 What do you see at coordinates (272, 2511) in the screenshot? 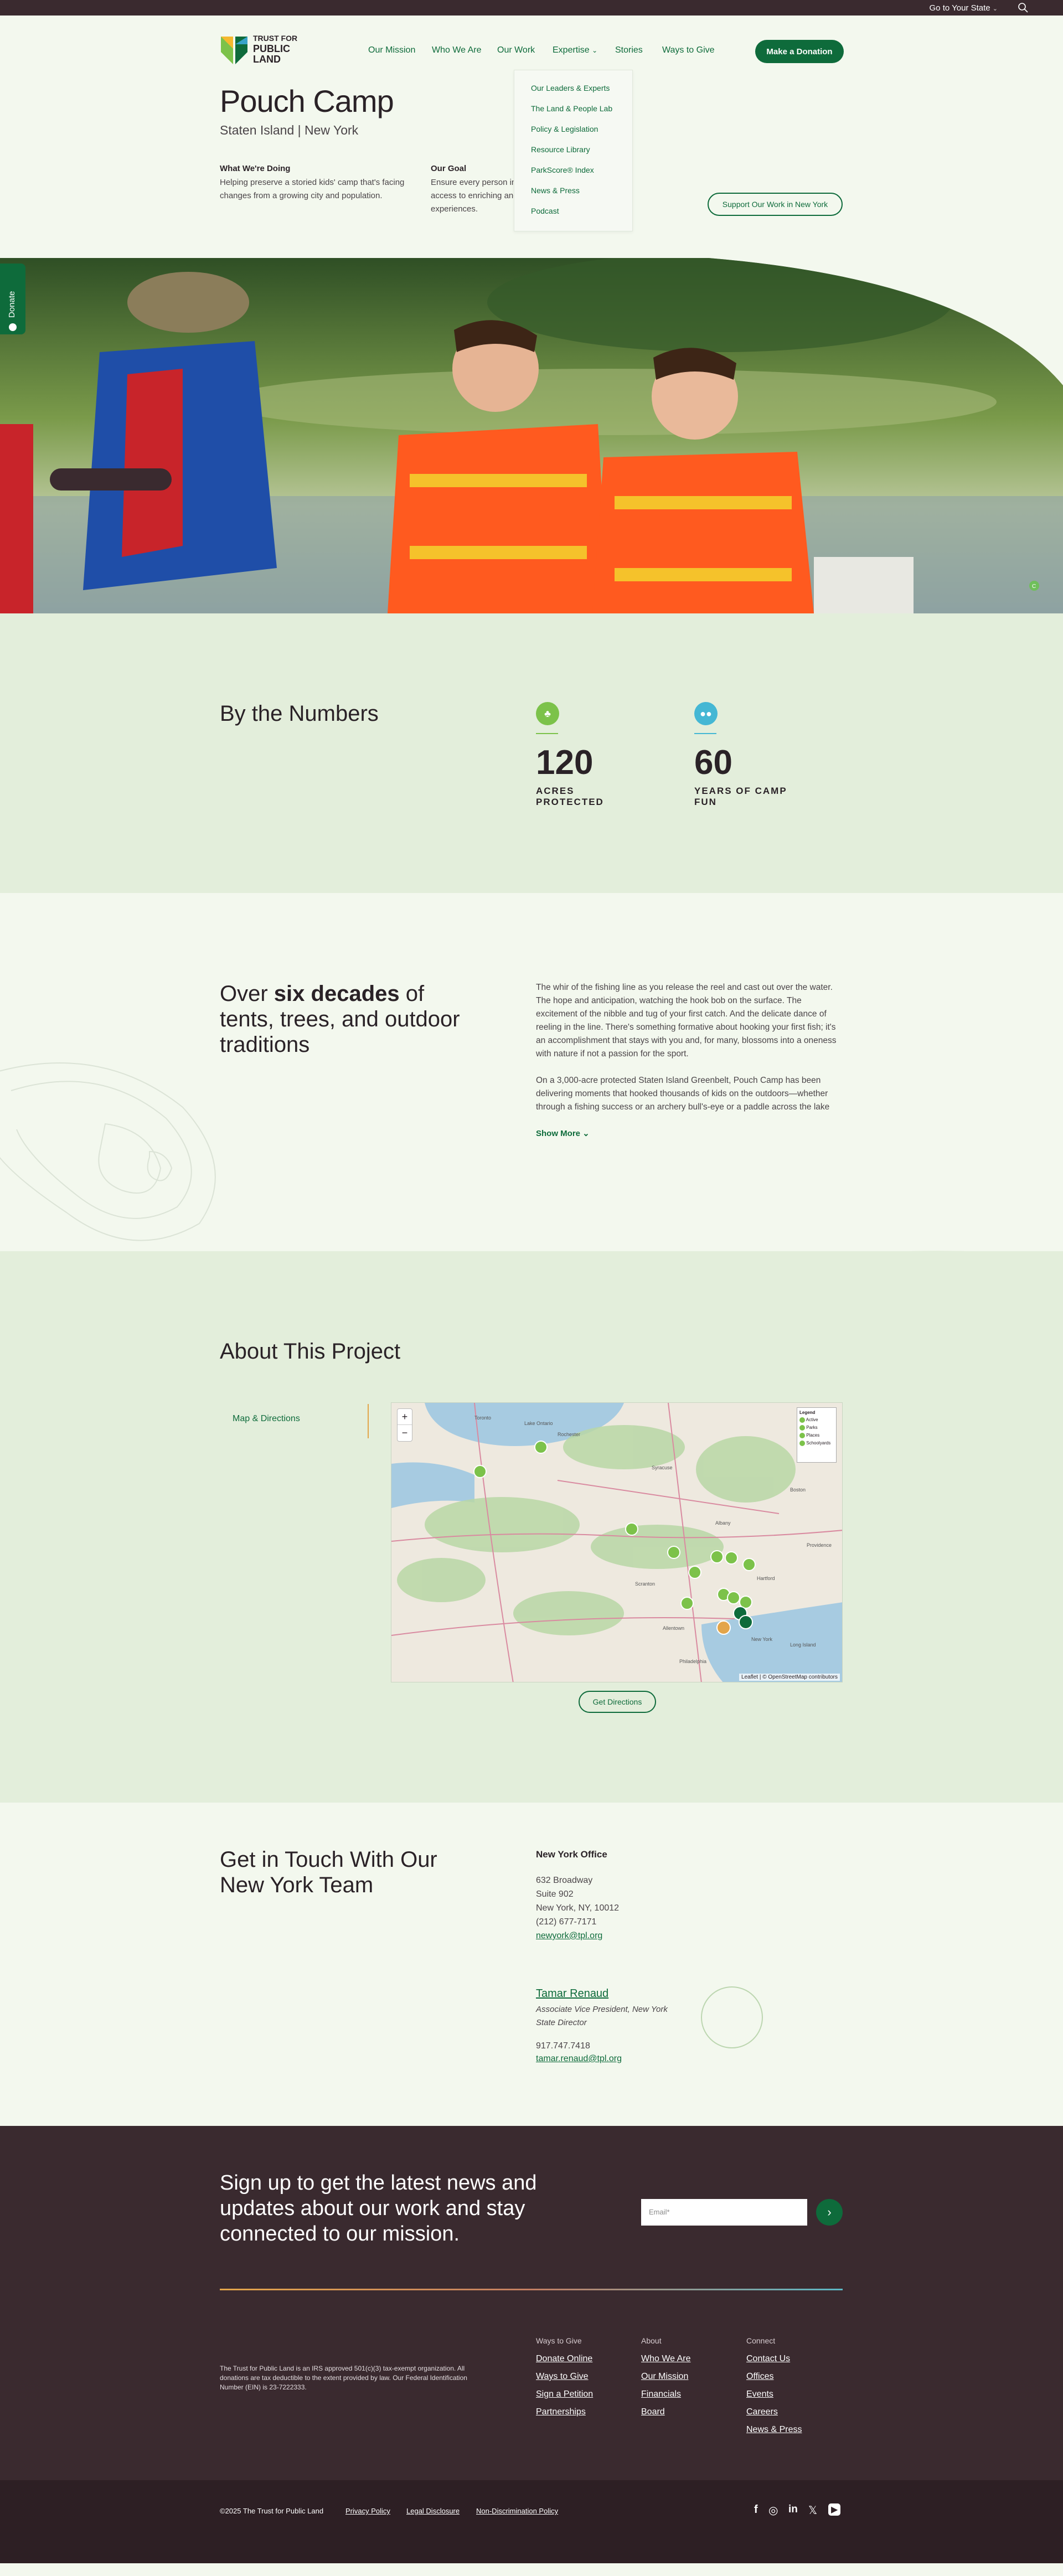
I see `copyright: ©2025 The Trust for Public Land` at bounding box center [272, 2511].